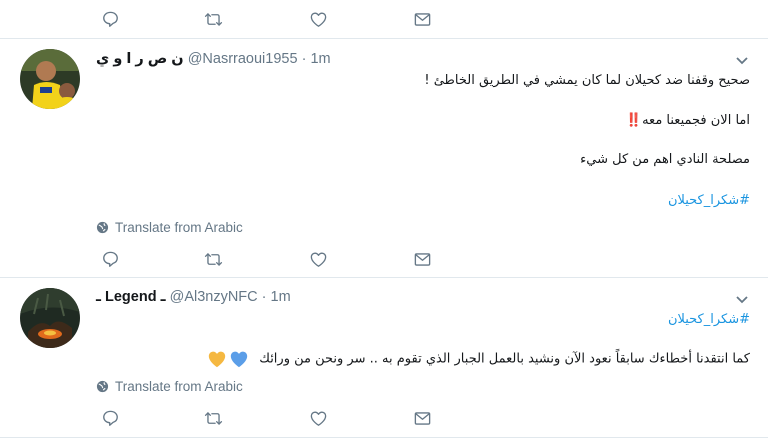  I want to click on handle: @Nasrraoui1955, so click(243, 59).